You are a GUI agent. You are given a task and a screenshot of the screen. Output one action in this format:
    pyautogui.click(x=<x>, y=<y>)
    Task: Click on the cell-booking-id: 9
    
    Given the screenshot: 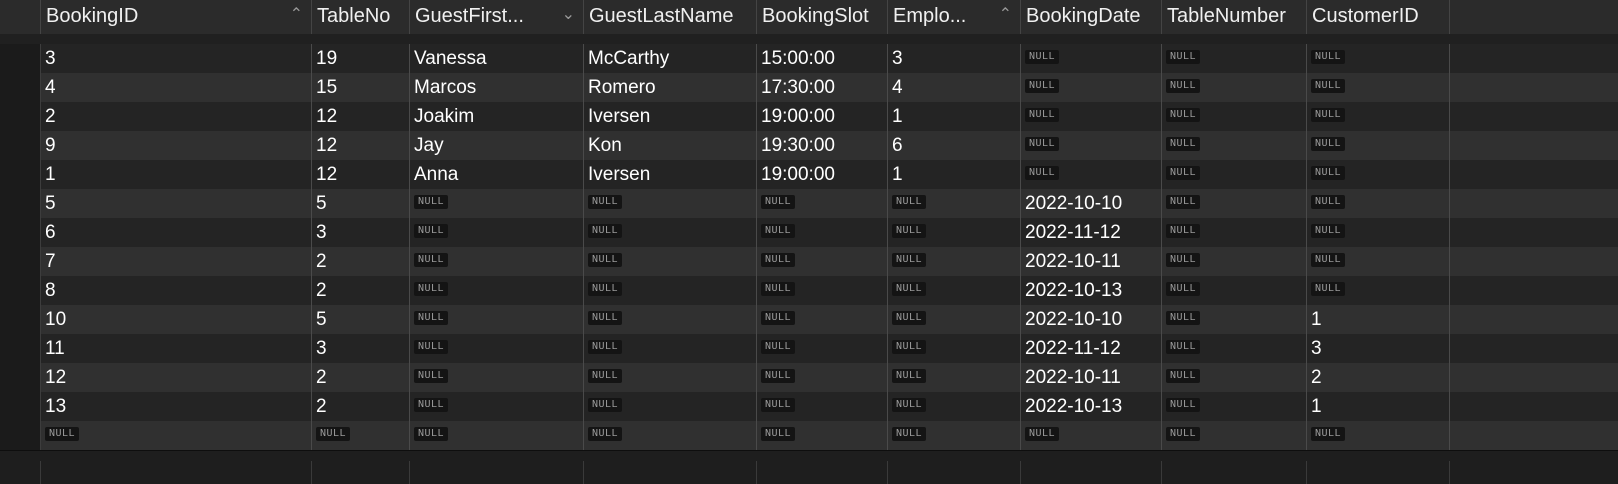 What is the action you would take?
    pyautogui.click(x=176, y=145)
    